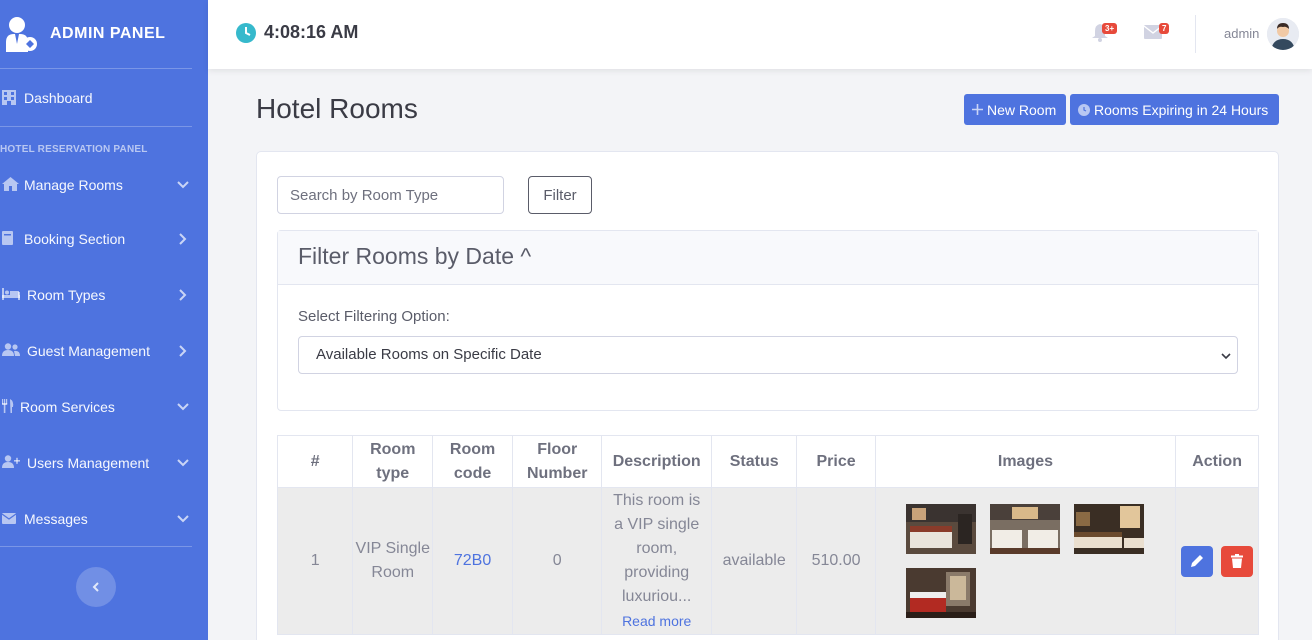 Image resolution: width=1312 pixels, height=640 pixels. I want to click on rooms-expiring-label: Rooms Expiring in 24 Hours, so click(1181, 109).